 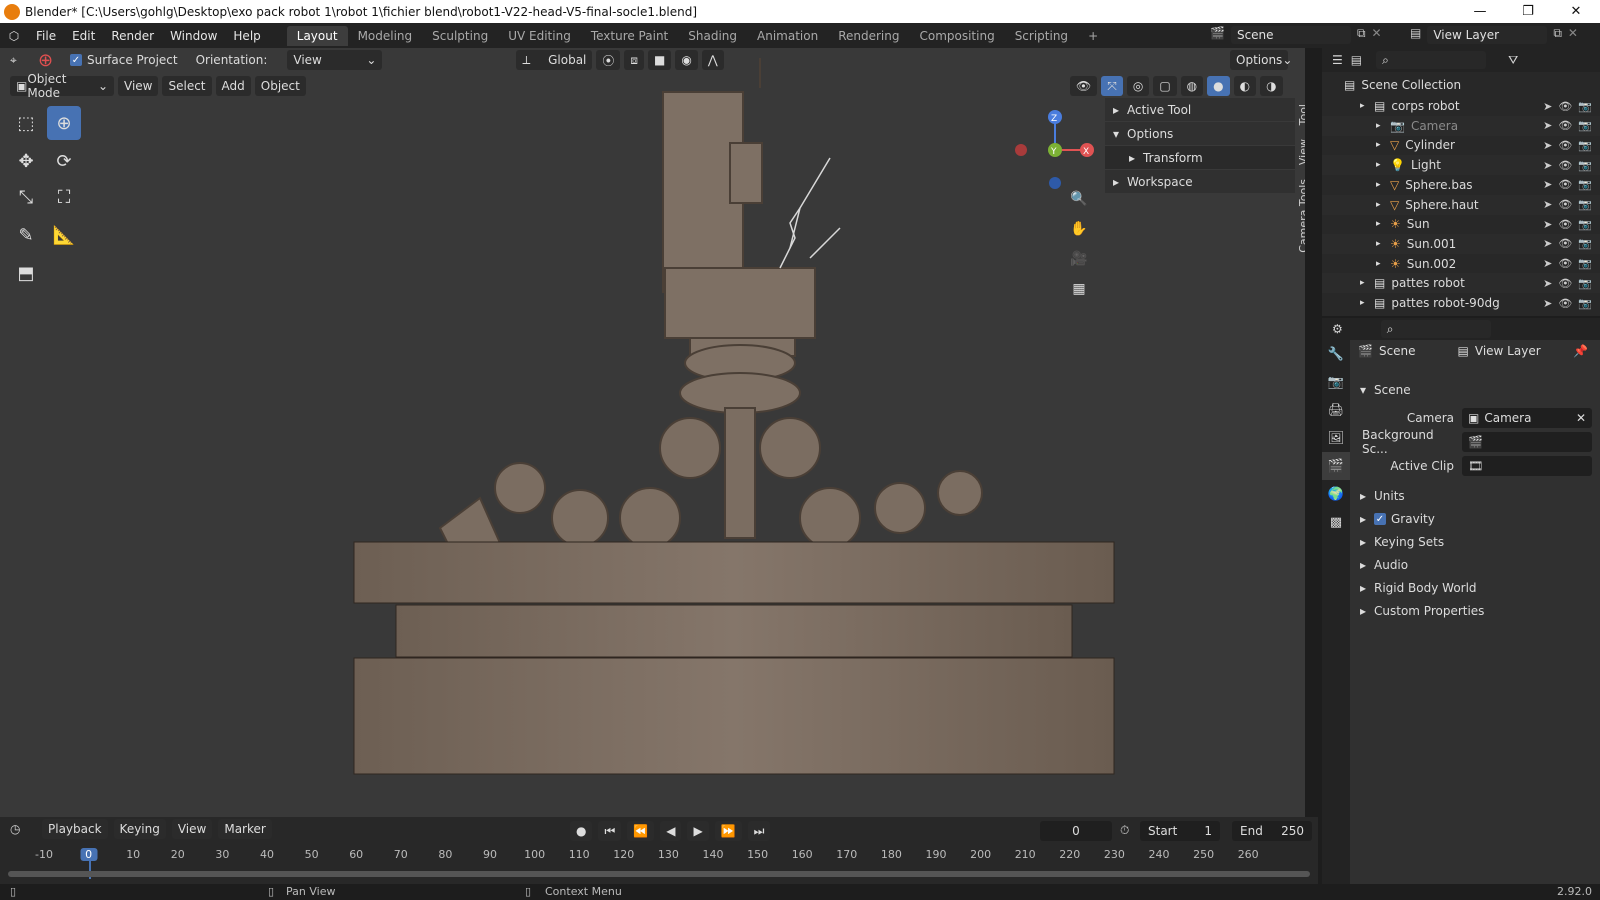 What do you see at coordinates (1461, 185) in the screenshot?
I see `outliner-row: ▸ ▽ Sphere.bas ➤ 👁 📷` at bounding box center [1461, 185].